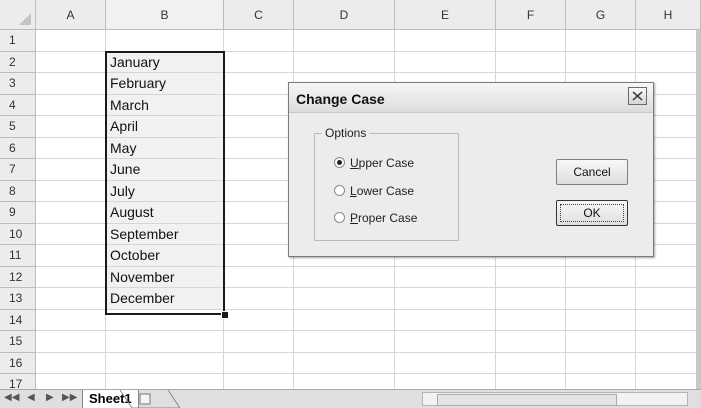 The image size is (701, 408). I want to click on select-all-corner, so click(18, 15).